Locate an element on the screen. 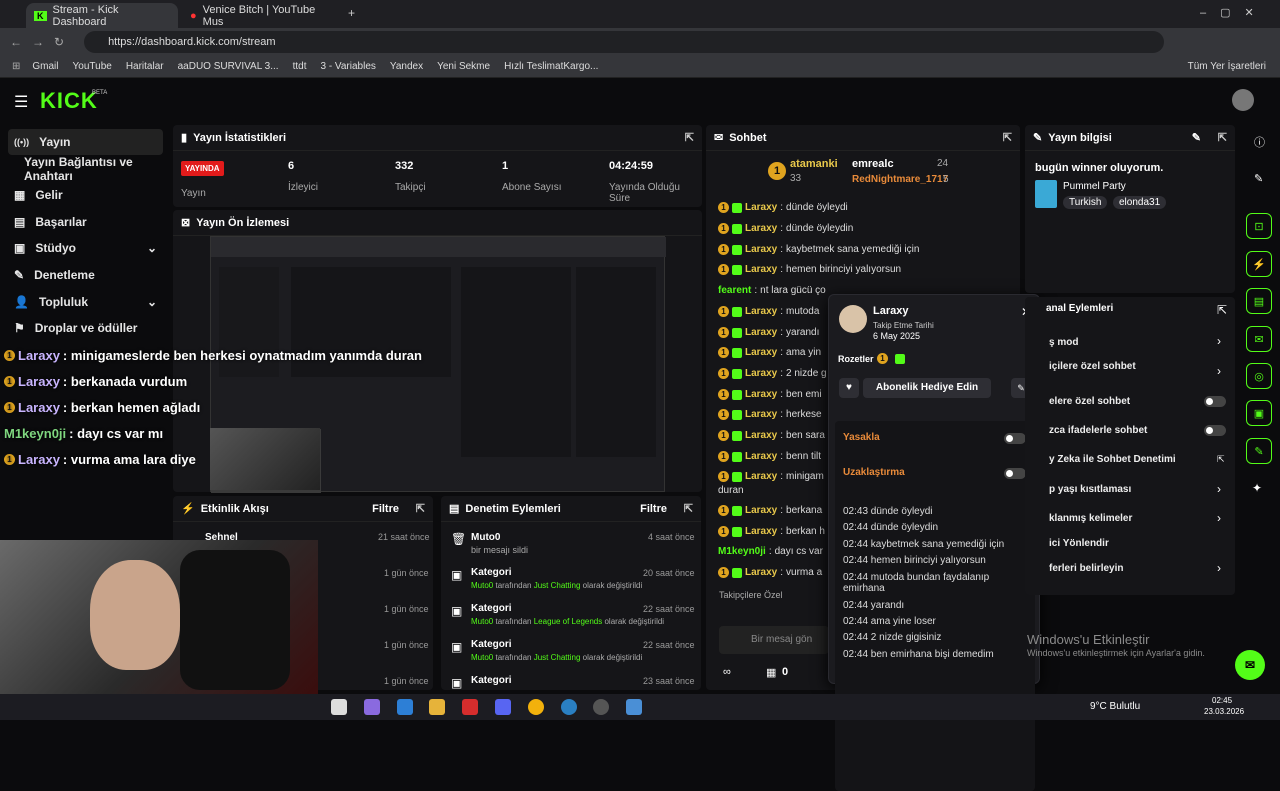 This screenshot has width=1280, height=791. channel-action-item: klanmış kelimeler is located at coordinates (1090, 518).